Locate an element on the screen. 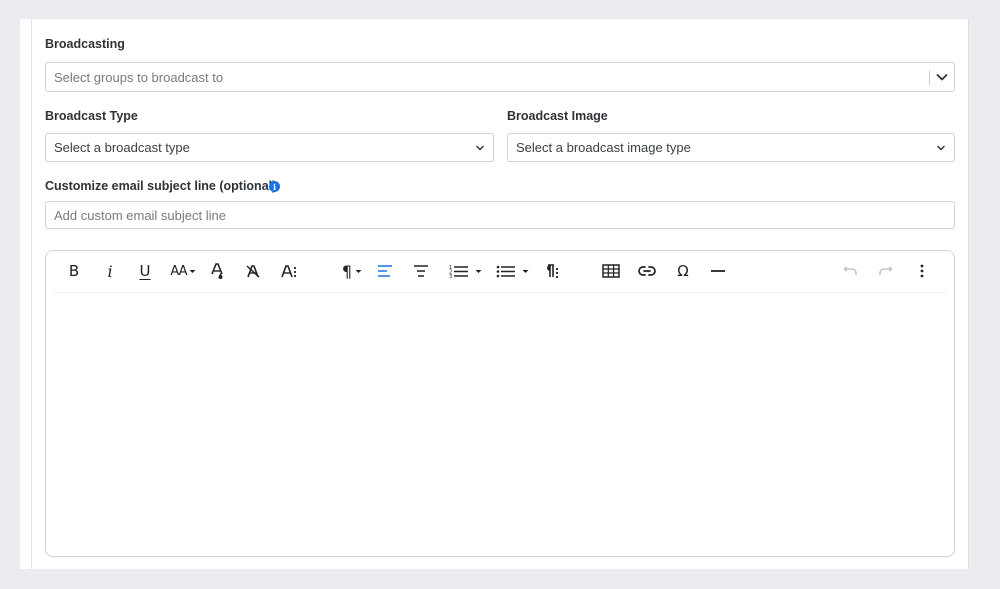  undo-icon is located at coordinates (850, 270).